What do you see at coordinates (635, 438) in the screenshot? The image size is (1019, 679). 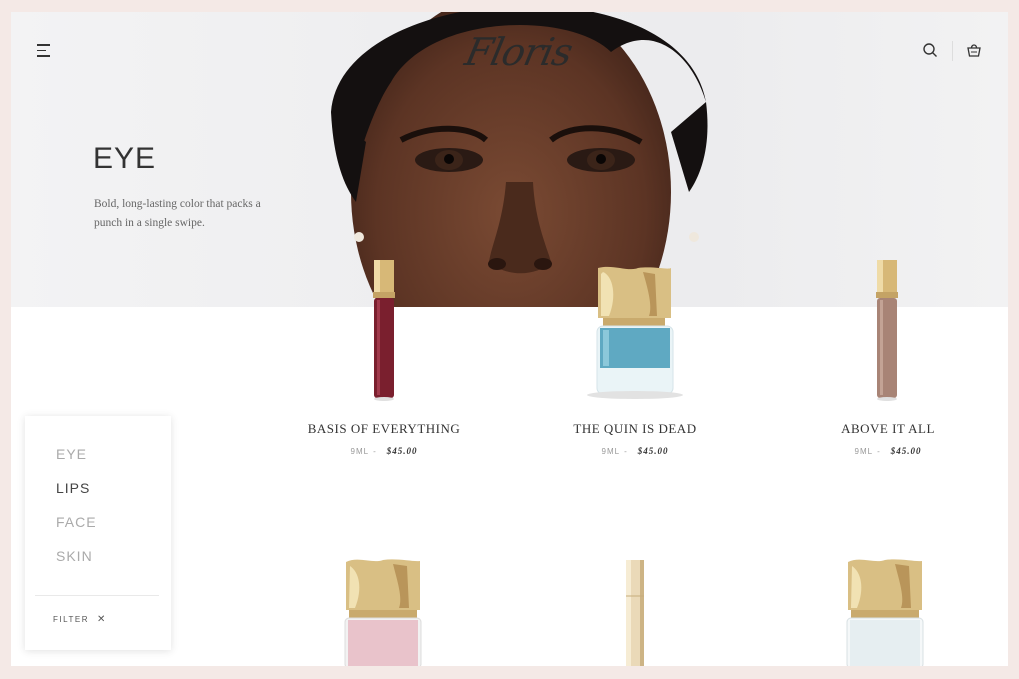 I see `product-card-the-quin-is-dead: THE QUIN IS DEAD 9ML - $45.00` at bounding box center [635, 438].